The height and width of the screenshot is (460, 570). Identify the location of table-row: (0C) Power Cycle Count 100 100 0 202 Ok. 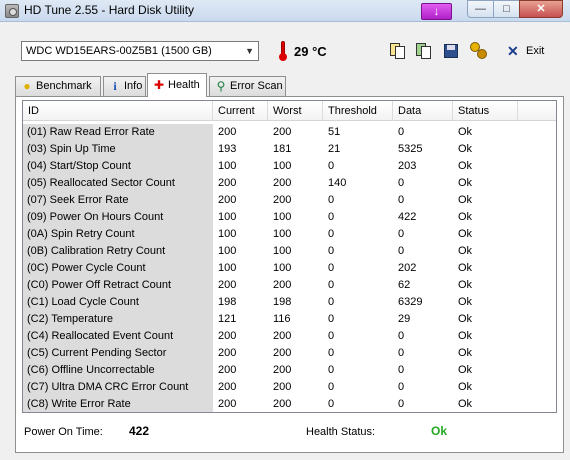
(289, 268).